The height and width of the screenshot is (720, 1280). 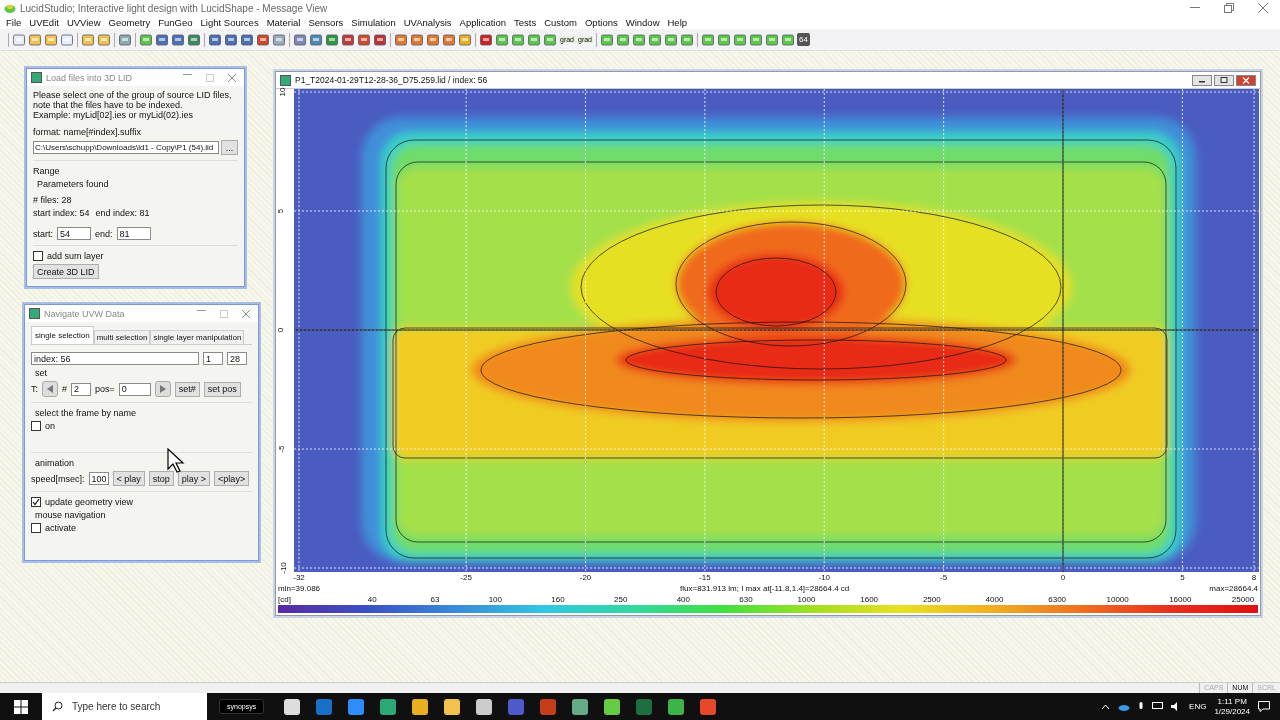 What do you see at coordinates (466, 577) in the screenshot?
I see `x-axis-label: -25` at bounding box center [466, 577].